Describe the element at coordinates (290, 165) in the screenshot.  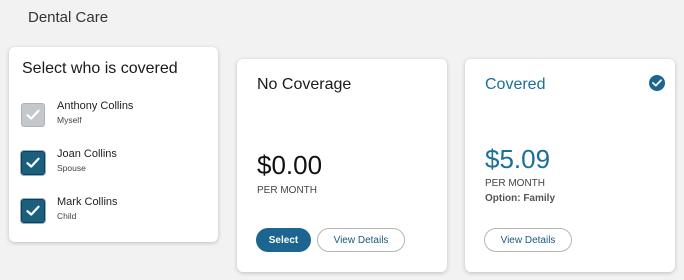
I see `plan-price: $0.00` at that location.